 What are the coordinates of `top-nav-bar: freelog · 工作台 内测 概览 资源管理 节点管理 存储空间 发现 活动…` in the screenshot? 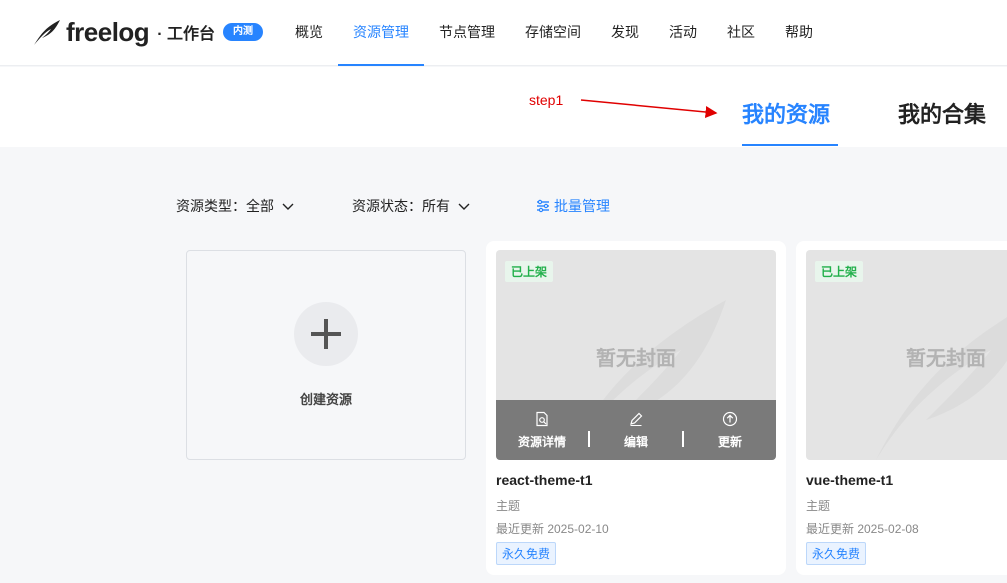 It's located at (503, 33).